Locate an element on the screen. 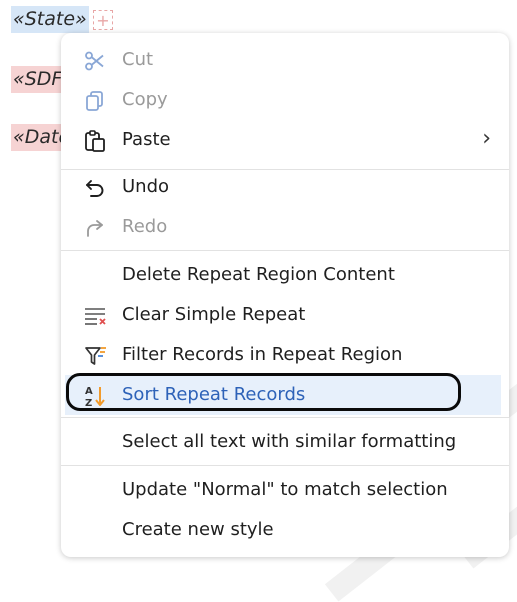 This screenshot has height=602, width=517. undo-icon is located at coordinates (95, 188).